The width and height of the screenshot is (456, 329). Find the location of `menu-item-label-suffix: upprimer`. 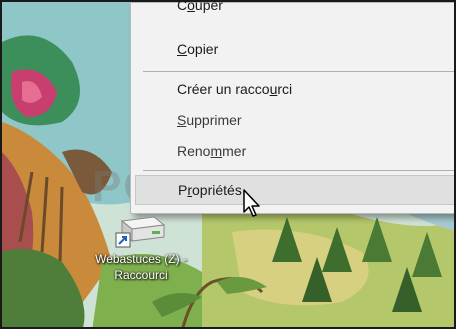

menu-item-label-suffix: upprimer is located at coordinates (214, 120).